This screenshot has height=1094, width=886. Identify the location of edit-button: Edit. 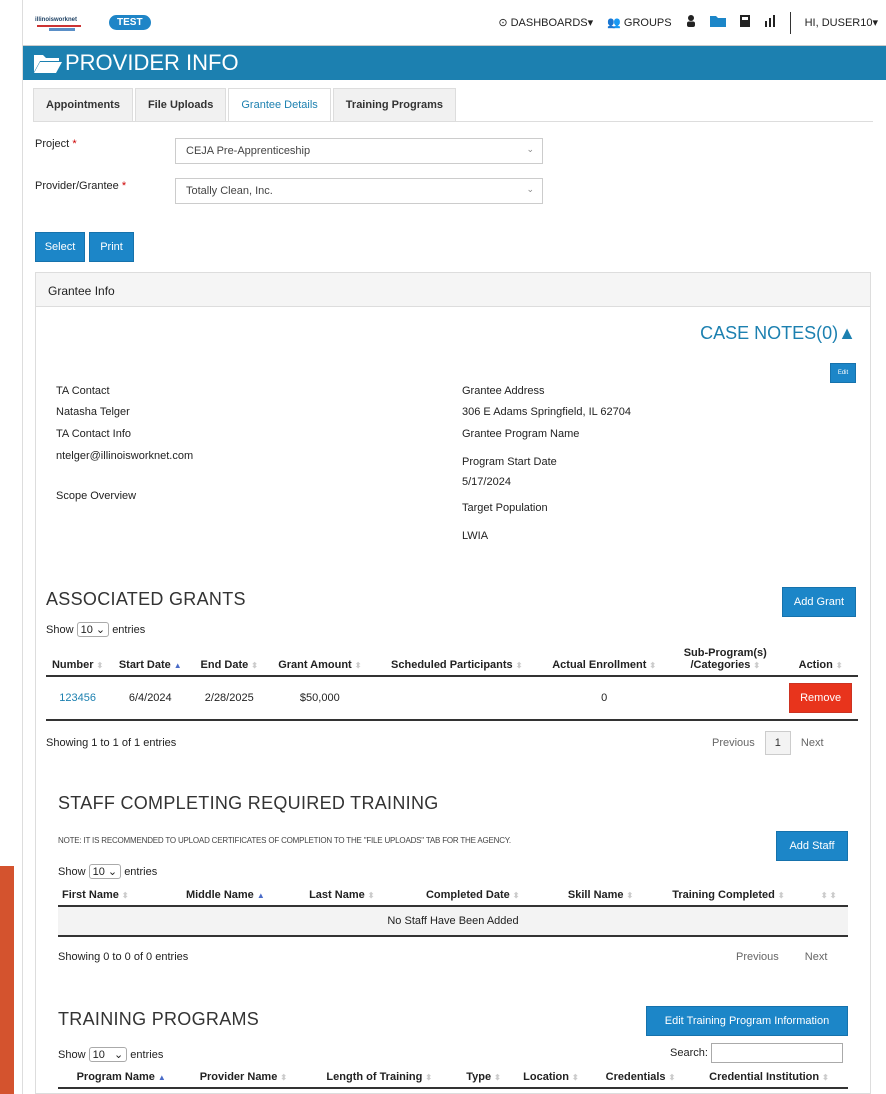
(843, 373).